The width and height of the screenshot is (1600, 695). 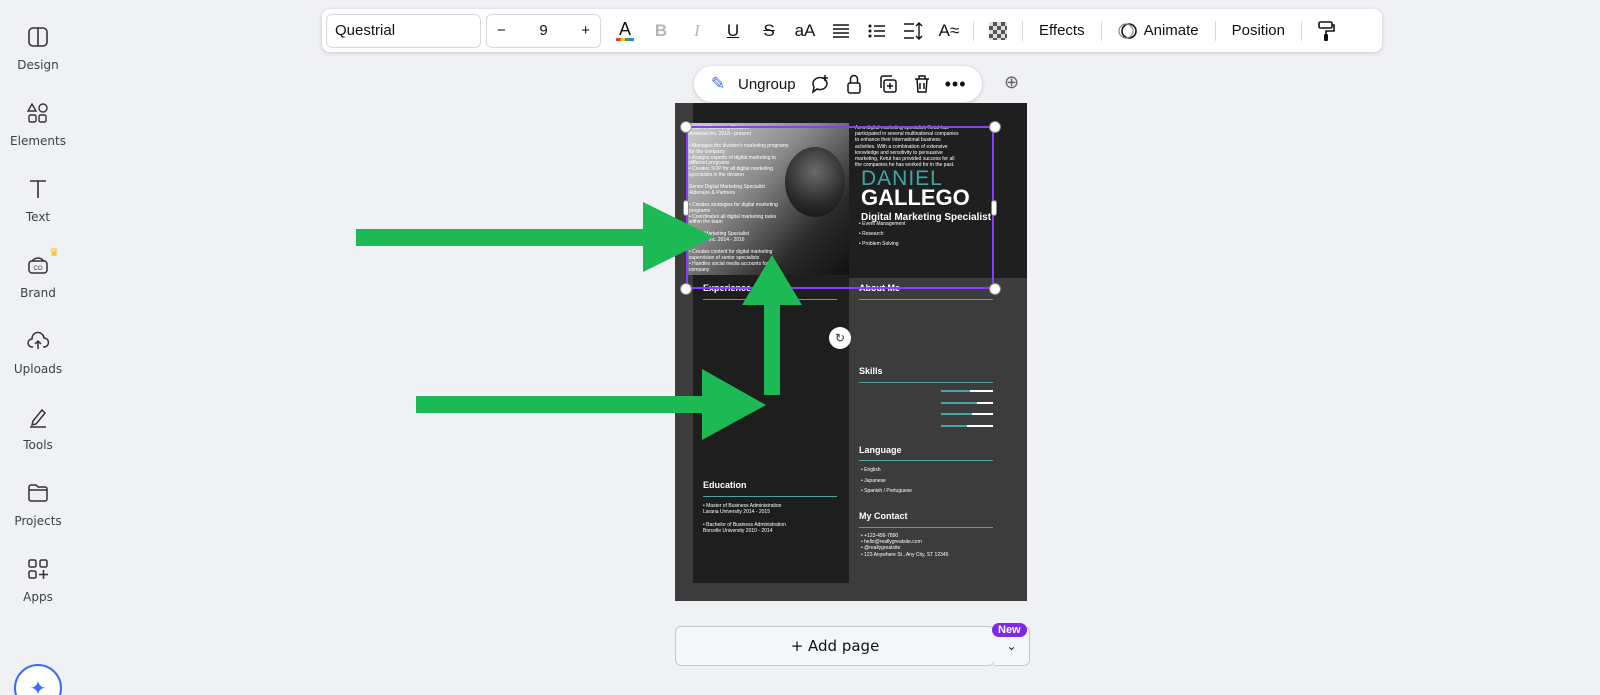 What do you see at coordinates (1011, 82) in the screenshot?
I see `add-page-icon: ⊕` at bounding box center [1011, 82].